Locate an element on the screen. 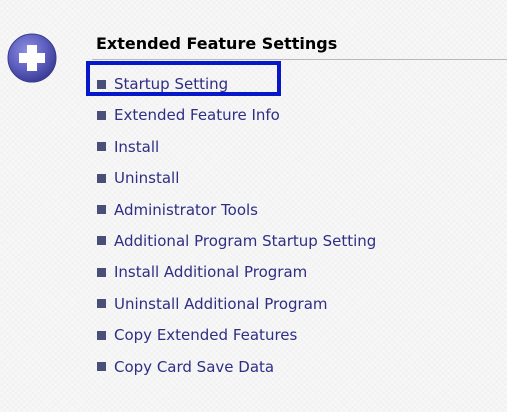 The width and height of the screenshot is (507, 412). panel-title: Extended Feature Settings is located at coordinates (217, 43).